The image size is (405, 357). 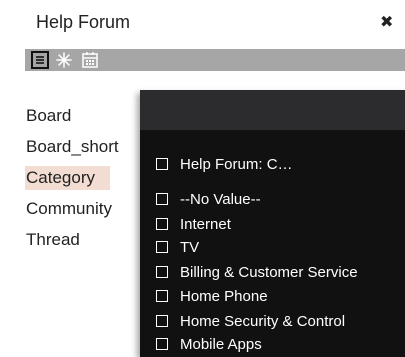 What do you see at coordinates (83, 22) in the screenshot?
I see `panel-title: Help Forum` at bounding box center [83, 22].